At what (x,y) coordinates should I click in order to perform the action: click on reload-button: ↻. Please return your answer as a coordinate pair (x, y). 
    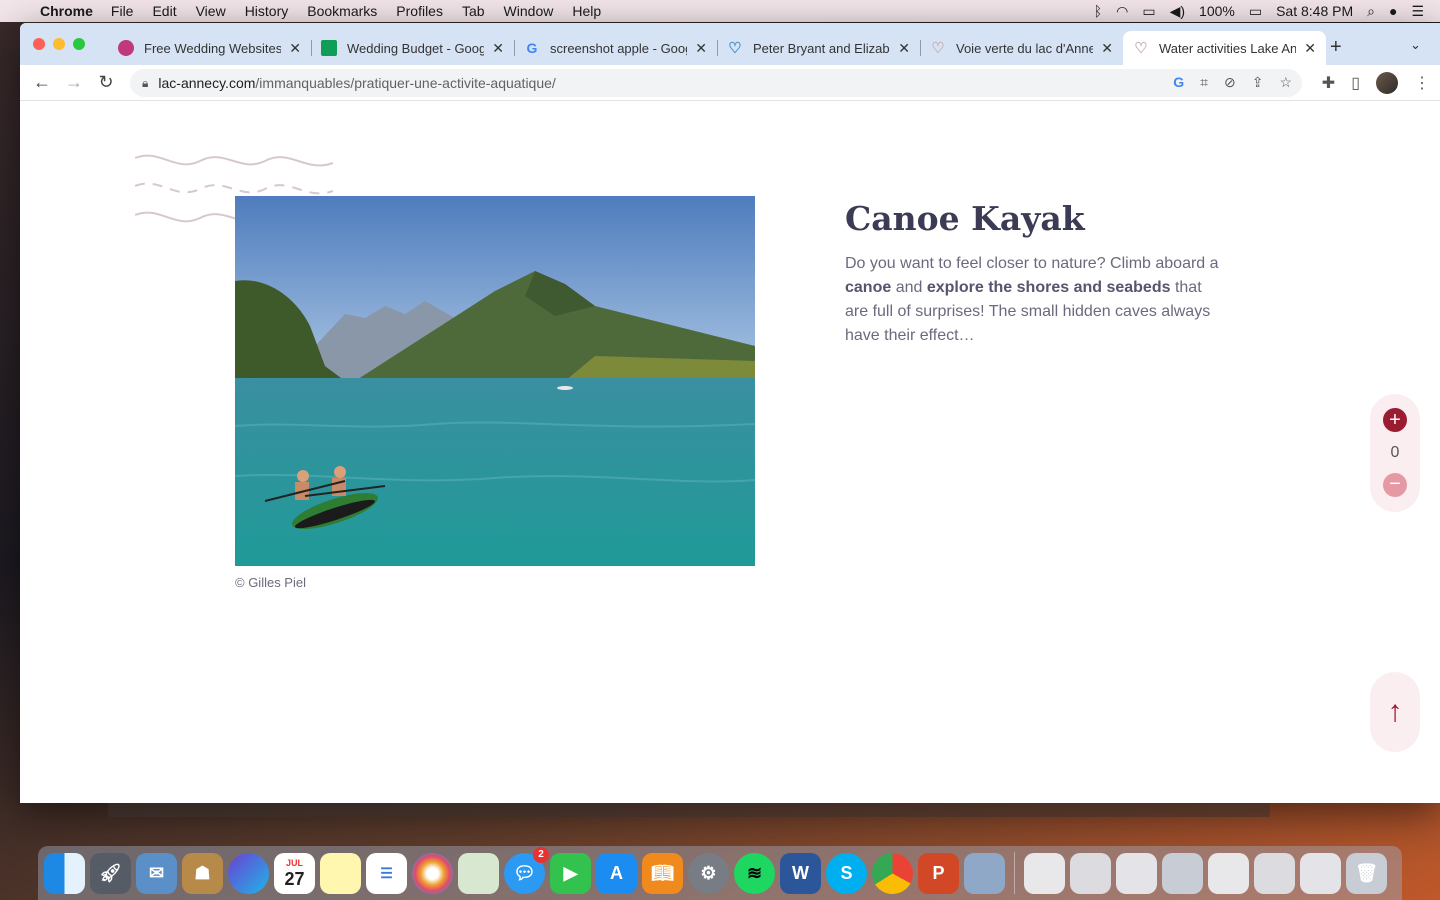
    Looking at the image, I should click on (106, 82).